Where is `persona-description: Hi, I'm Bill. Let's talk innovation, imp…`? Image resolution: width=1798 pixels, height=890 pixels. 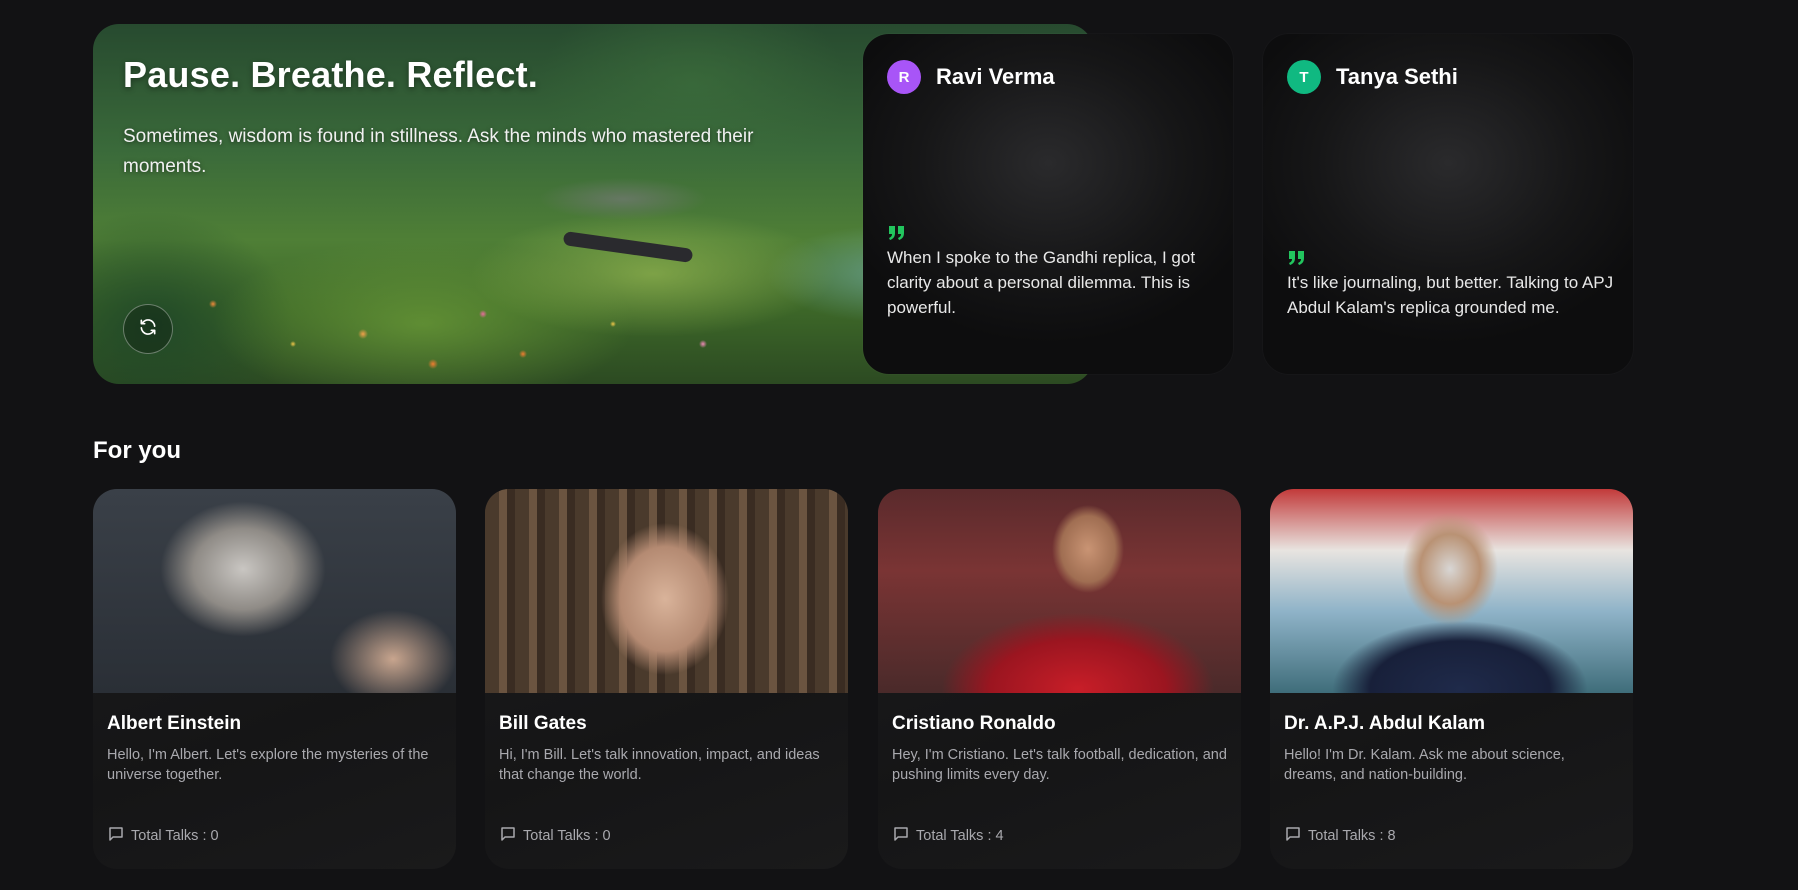
persona-description: Hi, I'm Bill. Let's talk innovation, imp… is located at coordinates (659, 765).